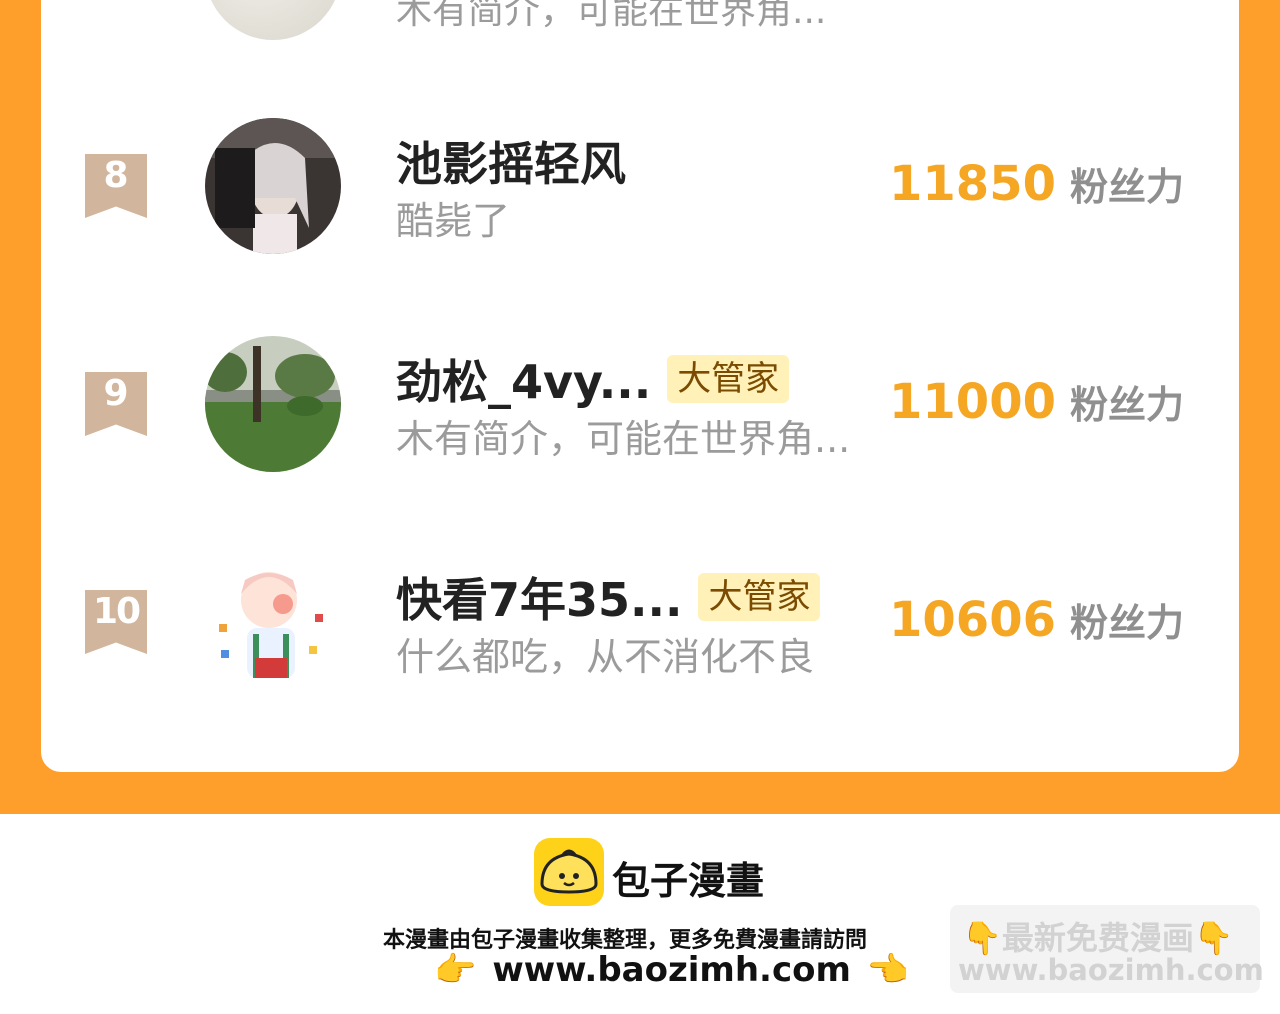  I want to click on site-link: www.baozimh.com, so click(671, 970).